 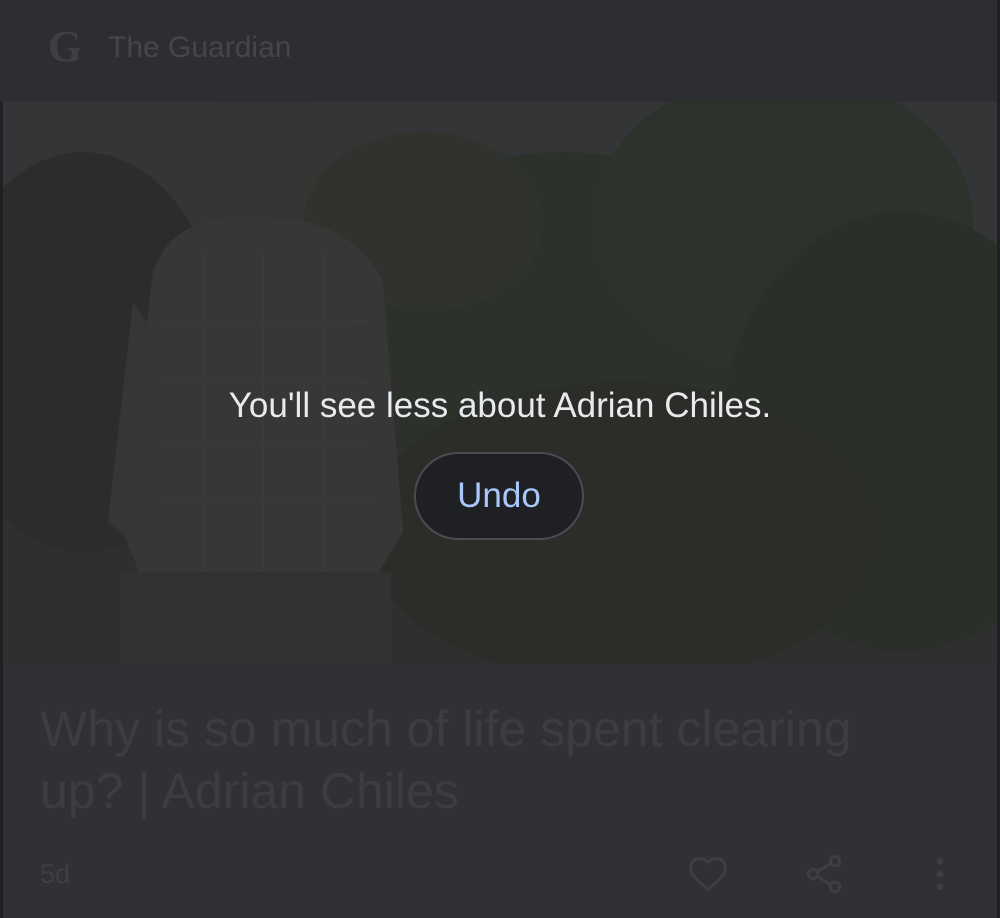 What do you see at coordinates (500, 51) in the screenshot?
I see `card-header: G The Guardian` at bounding box center [500, 51].